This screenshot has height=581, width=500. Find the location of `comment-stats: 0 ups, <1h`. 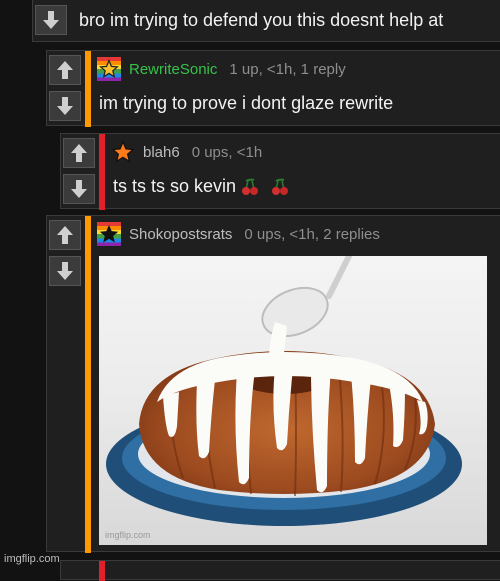

comment-stats: 0 ups, <1h is located at coordinates (227, 152).